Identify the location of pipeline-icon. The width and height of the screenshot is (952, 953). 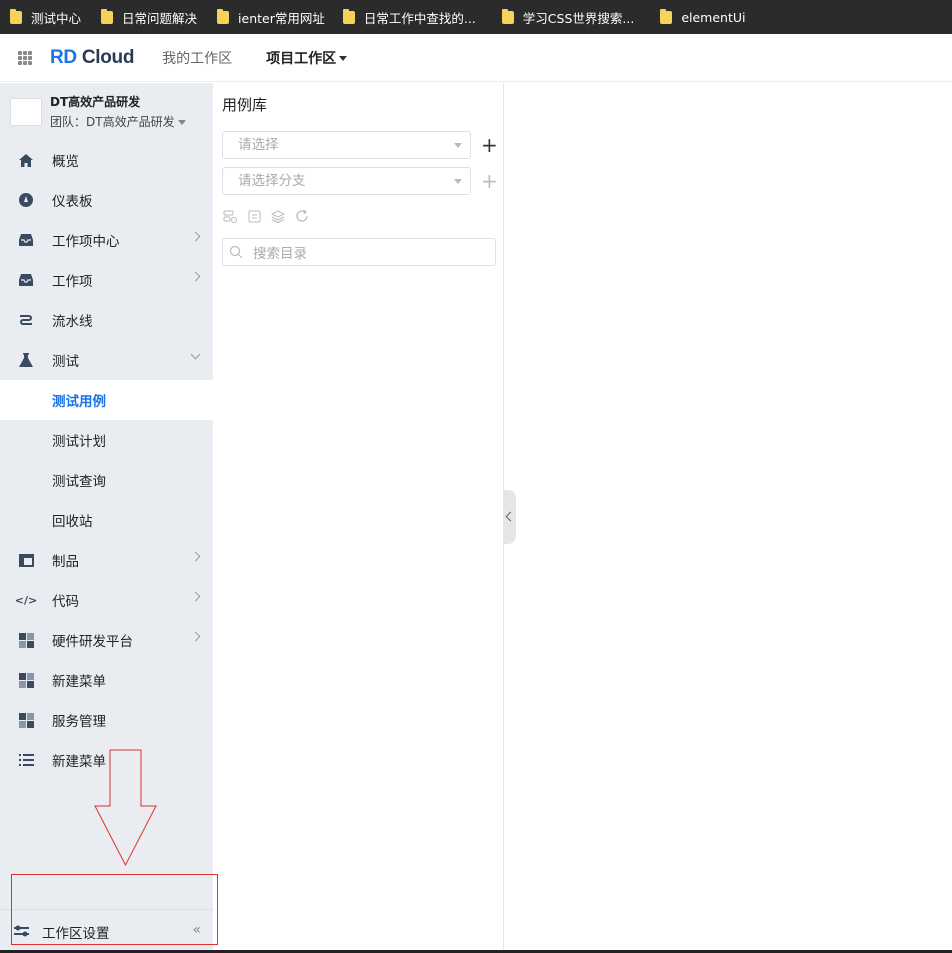
(26, 320).